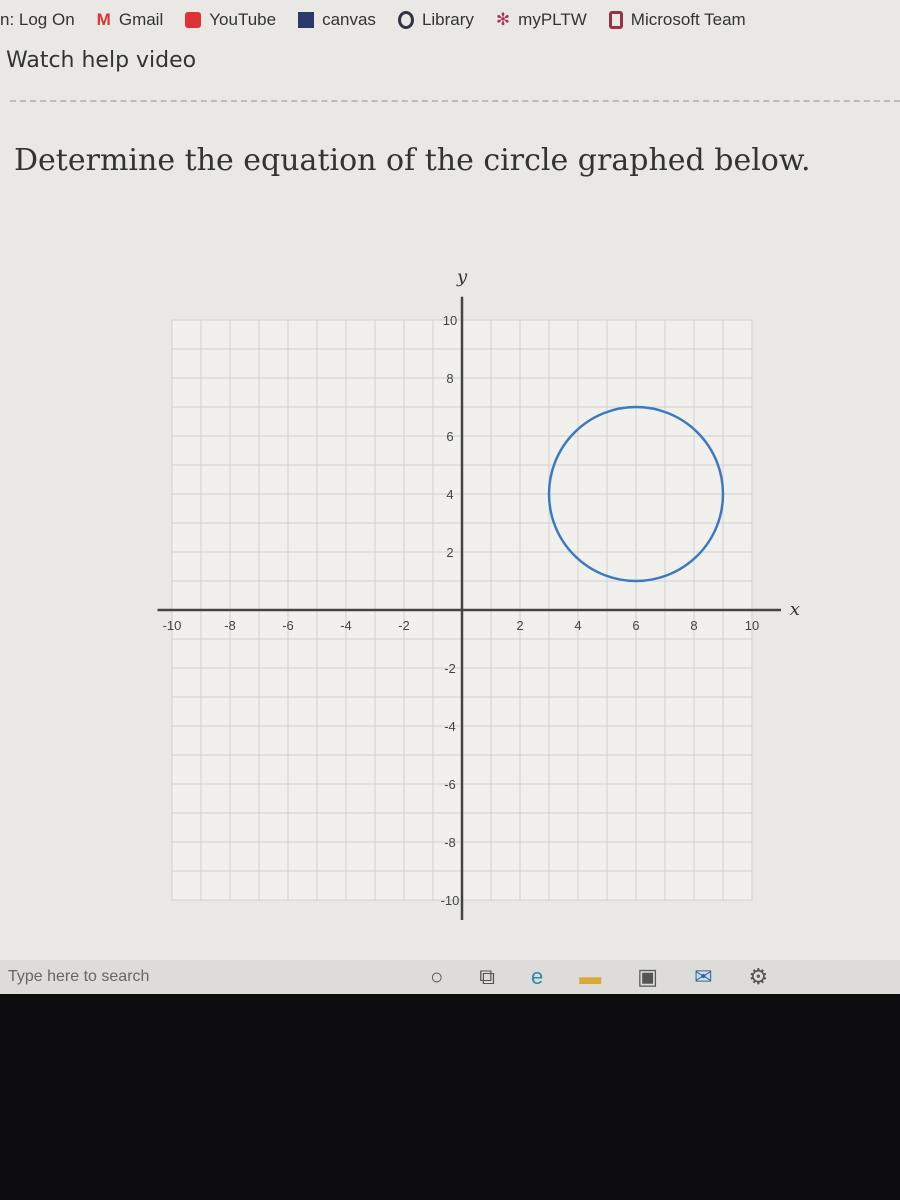 The image size is (900, 1200). I want to click on y-tick-label: -4, so click(450, 726).